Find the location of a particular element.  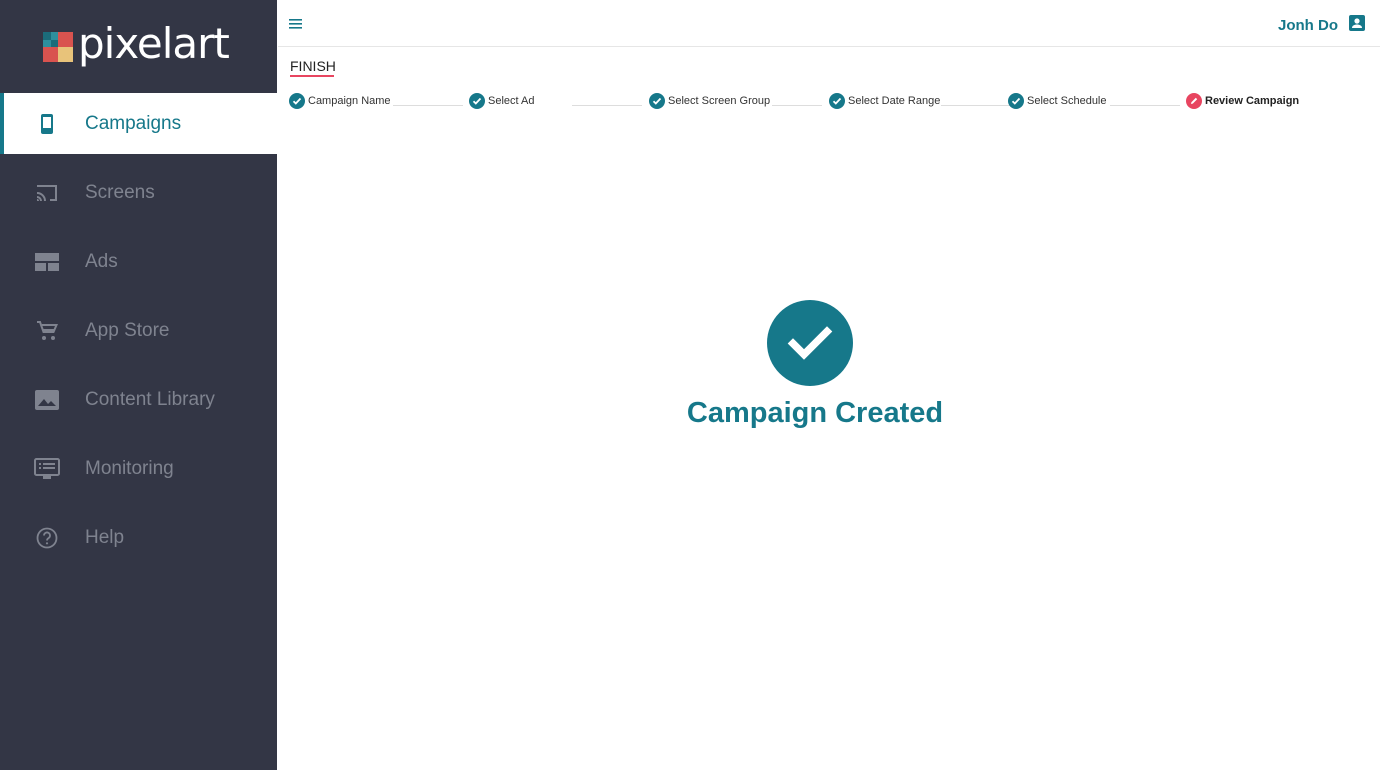

logo-text: pixelart is located at coordinates (154, 43).